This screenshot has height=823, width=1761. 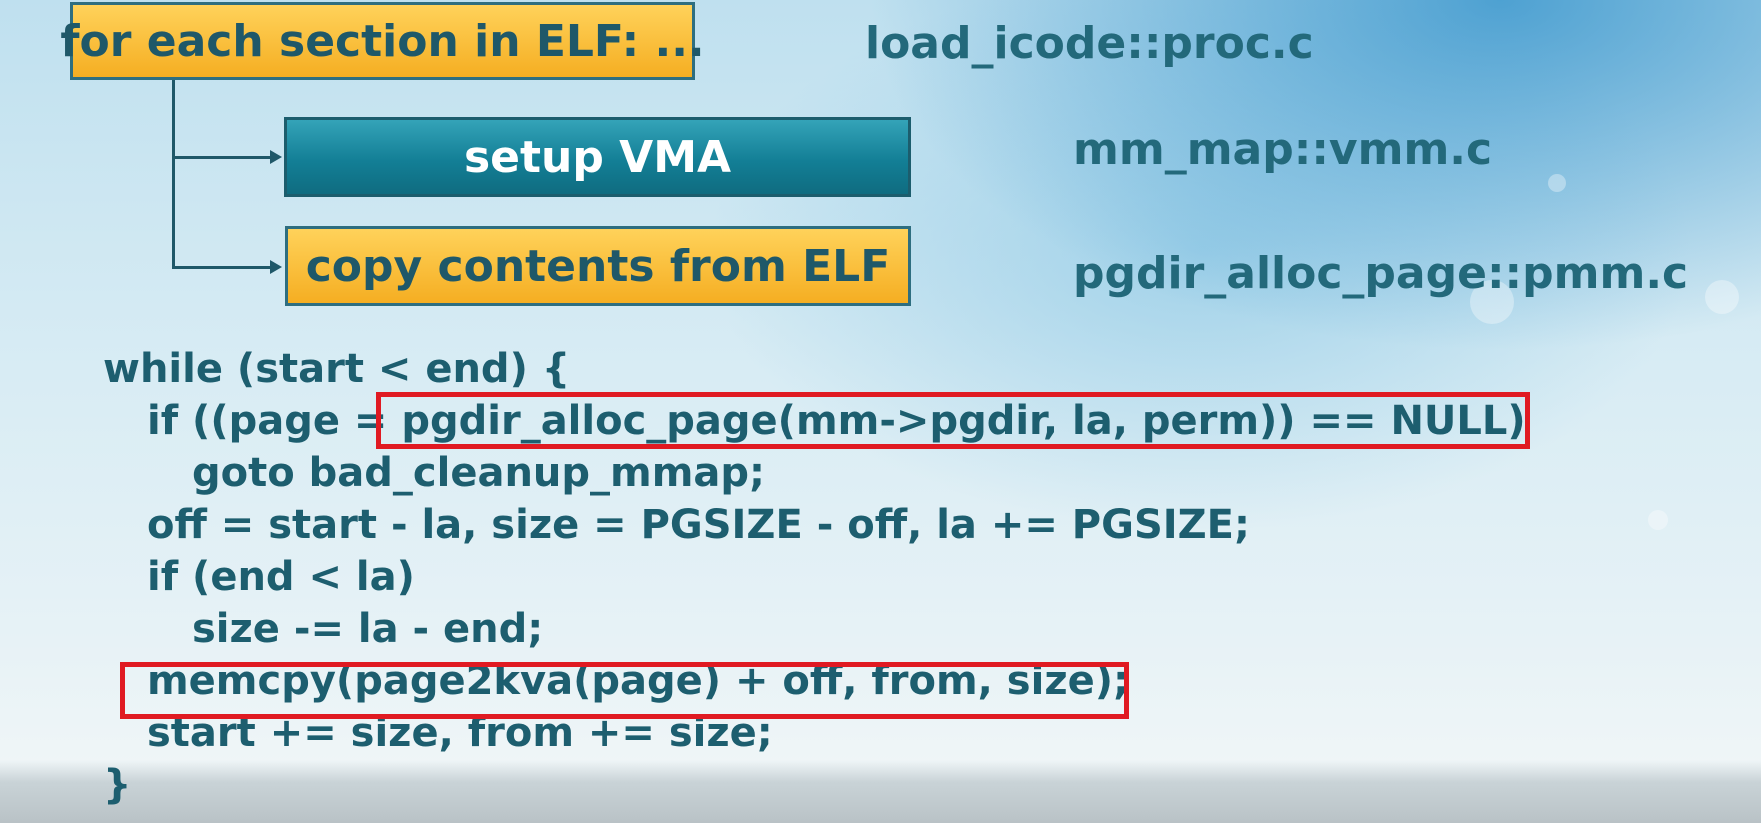 I want to click on highlight-memcpy-call, so click(x=624, y=690).